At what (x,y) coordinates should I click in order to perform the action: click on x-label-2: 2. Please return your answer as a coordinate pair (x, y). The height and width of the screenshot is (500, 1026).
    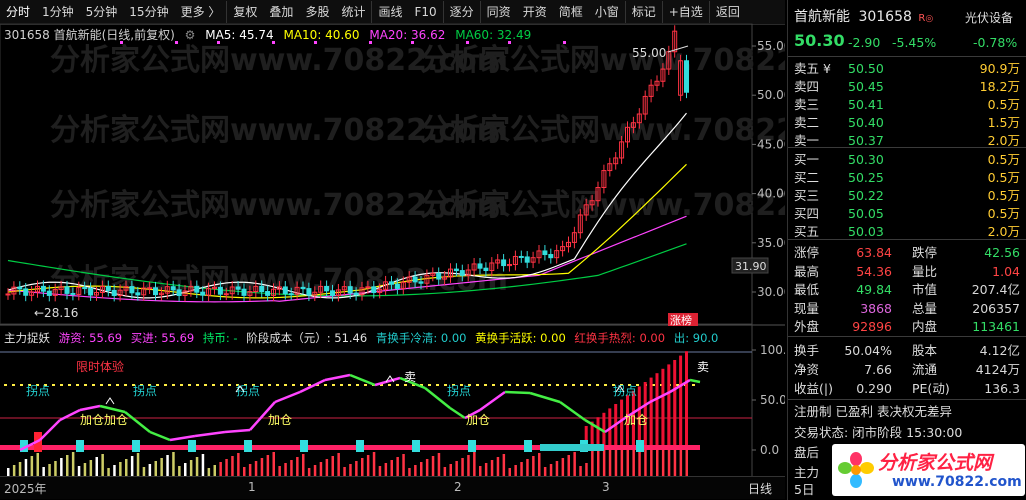
    Looking at the image, I should click on (458, 487).